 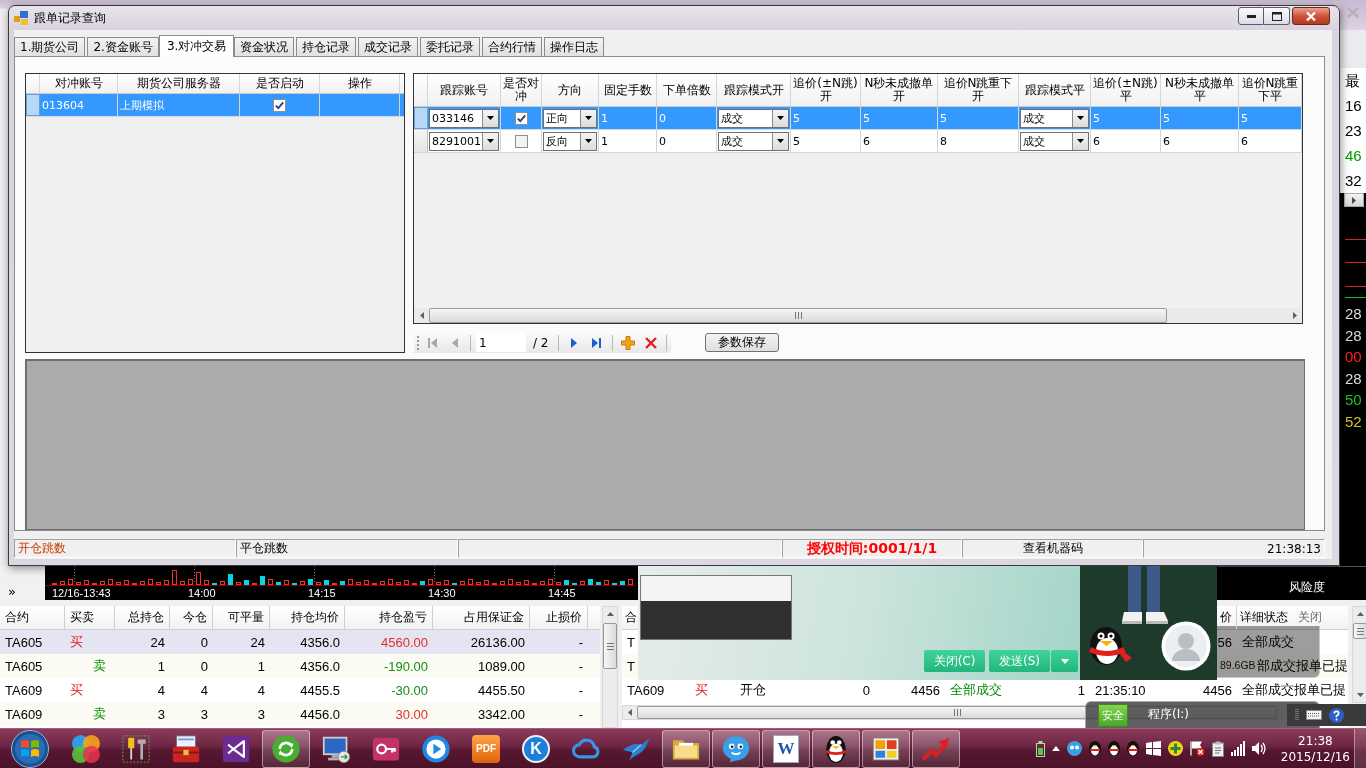 I want to click on table-row: 033146 正向 1 0 成交 5 5 5 成交 5 5 5, so click(x=858, y=118).